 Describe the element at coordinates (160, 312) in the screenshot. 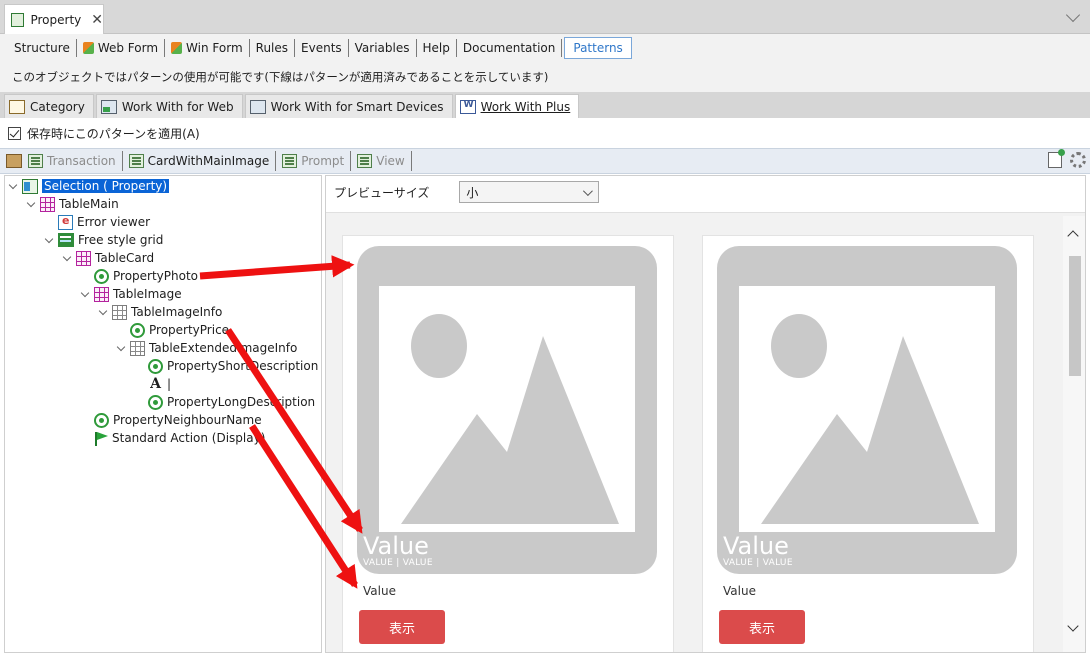

I see `tree-node-tableimageinfo: TableImageInfo` at that location.